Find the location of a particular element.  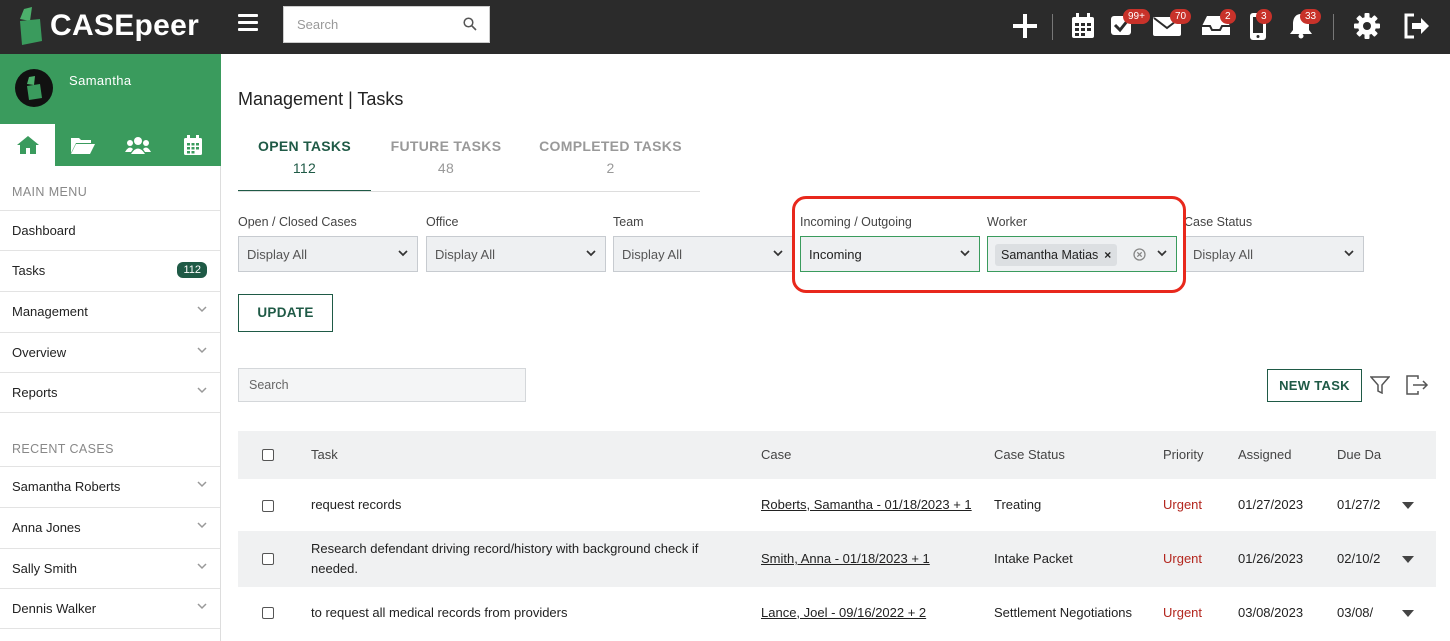

case-status: Treating is located at coordinates (1018, 504).